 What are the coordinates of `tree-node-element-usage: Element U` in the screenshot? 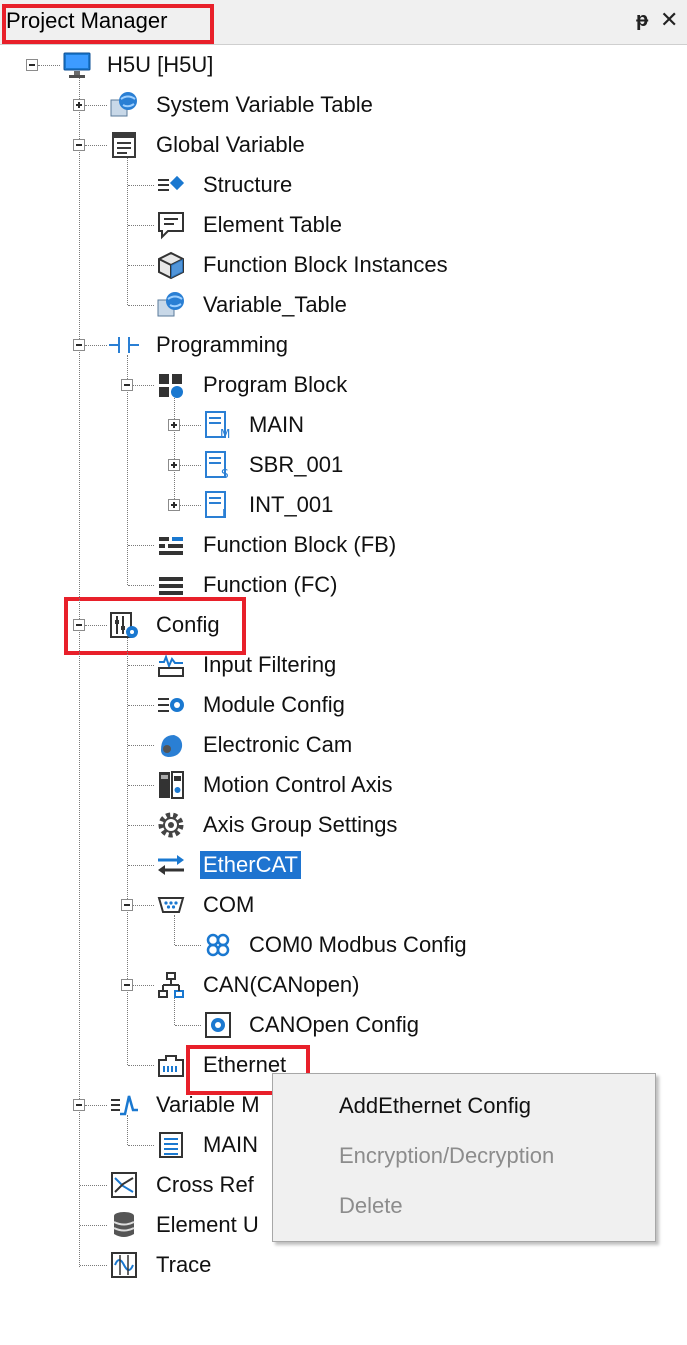 It's located at (207, 1225).